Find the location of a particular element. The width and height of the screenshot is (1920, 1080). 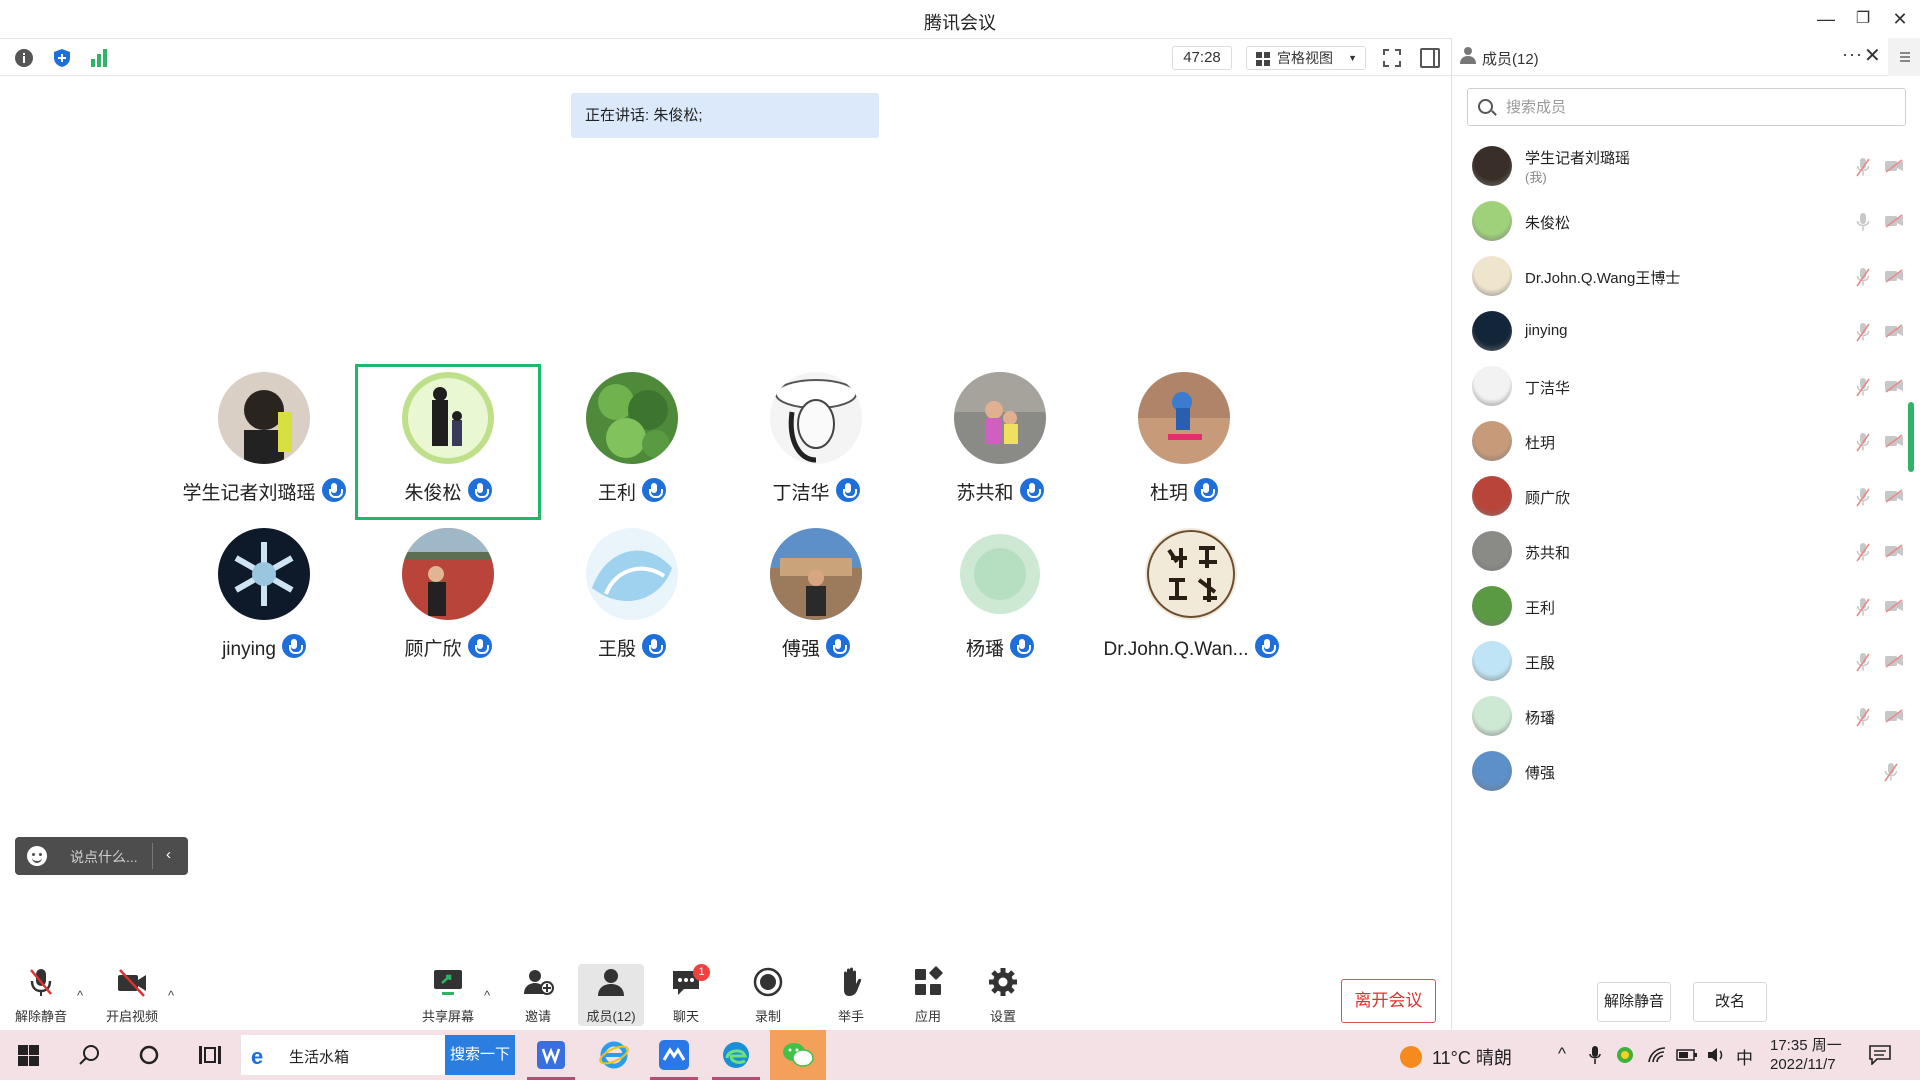

rename-button: 改名 is located at coordinates (1730, 1002).